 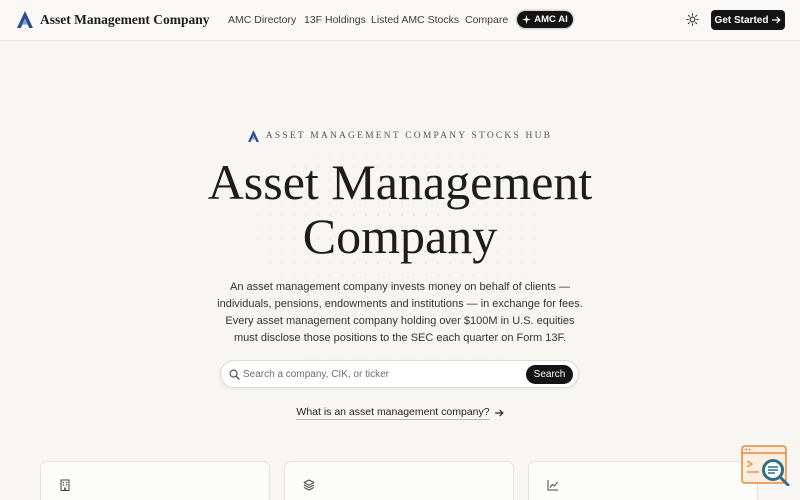 What do you see at coordinates (378, 374) in the screenshot?
I see `search-input` at bounding box center [378, 374].